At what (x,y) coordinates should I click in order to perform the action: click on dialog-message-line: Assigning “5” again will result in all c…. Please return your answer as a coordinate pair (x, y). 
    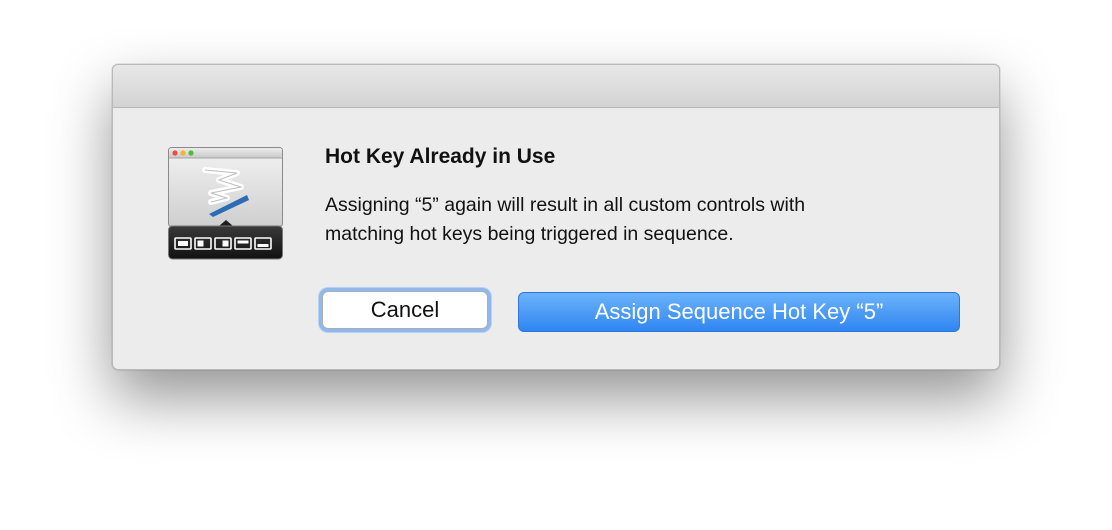
    Looking at the image, I should click on (565, 205).